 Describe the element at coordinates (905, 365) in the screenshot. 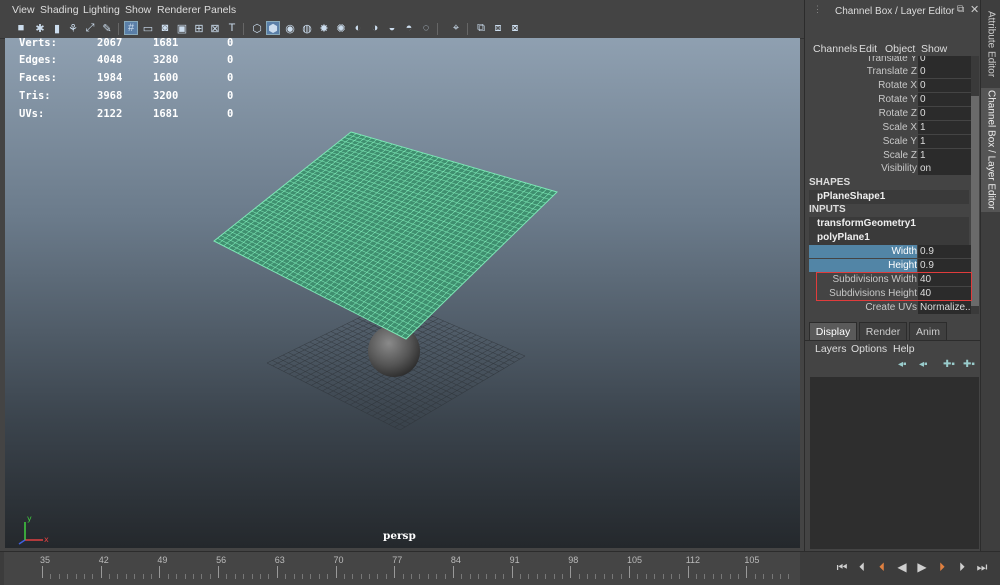

I see `move-layer-up-icon: ◂▪` at that location.